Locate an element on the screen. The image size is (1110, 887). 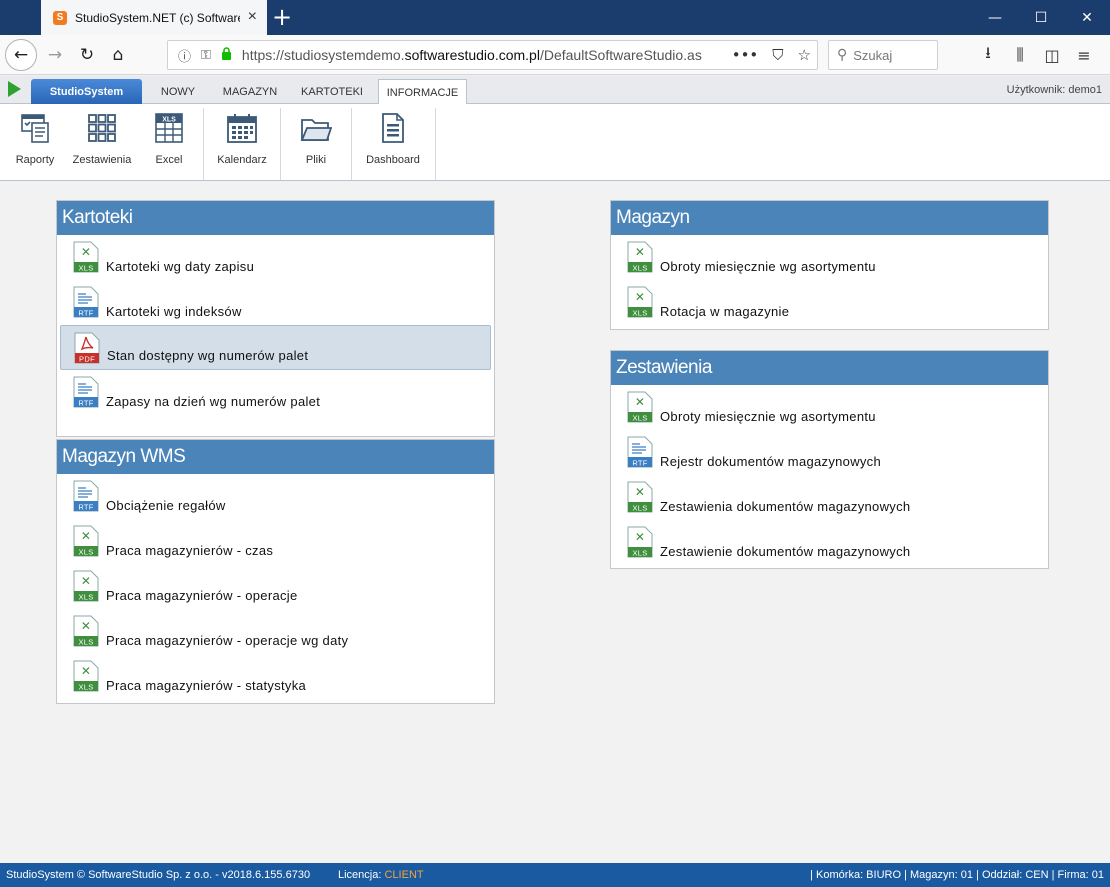
folder-icon is located at coordinates (316, 130).